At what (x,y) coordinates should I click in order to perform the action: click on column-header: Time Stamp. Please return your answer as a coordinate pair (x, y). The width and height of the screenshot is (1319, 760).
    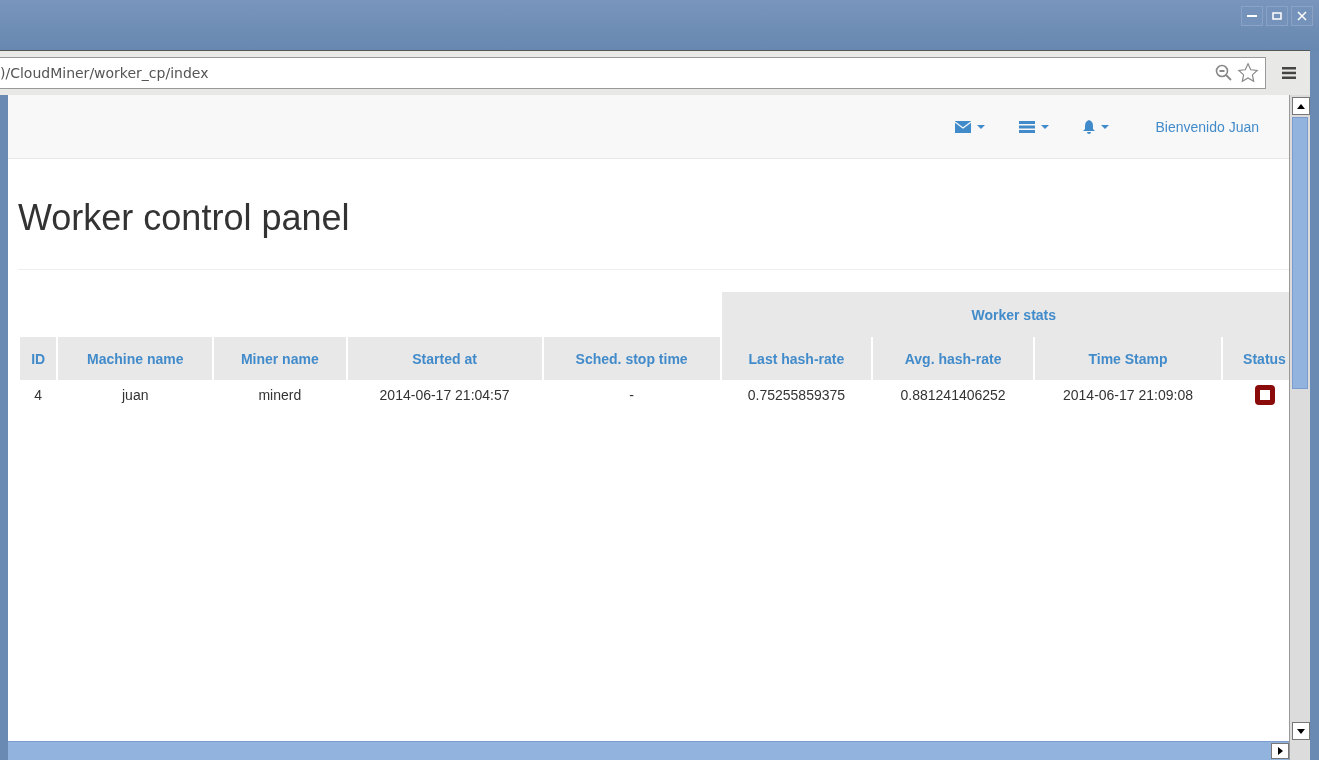
    Looking at the image, I should click on (1127, 358).